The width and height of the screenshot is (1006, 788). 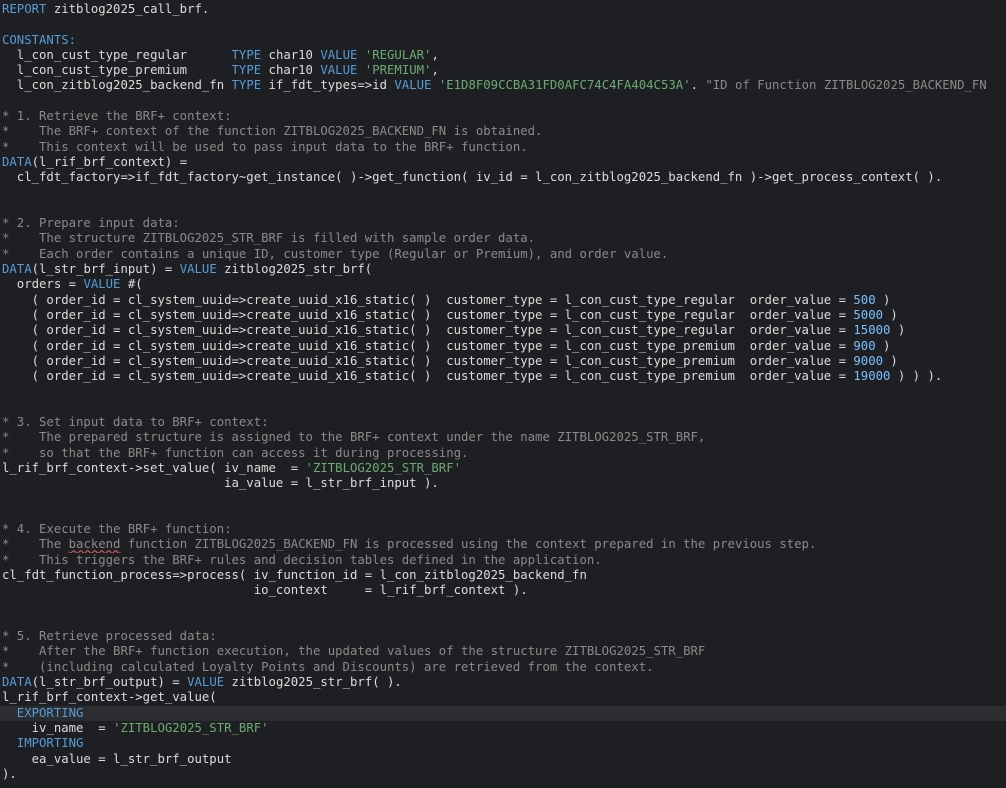 I want to click on code-token-id: ea_value = l_str_brf_output, so click(x=117, y=758).